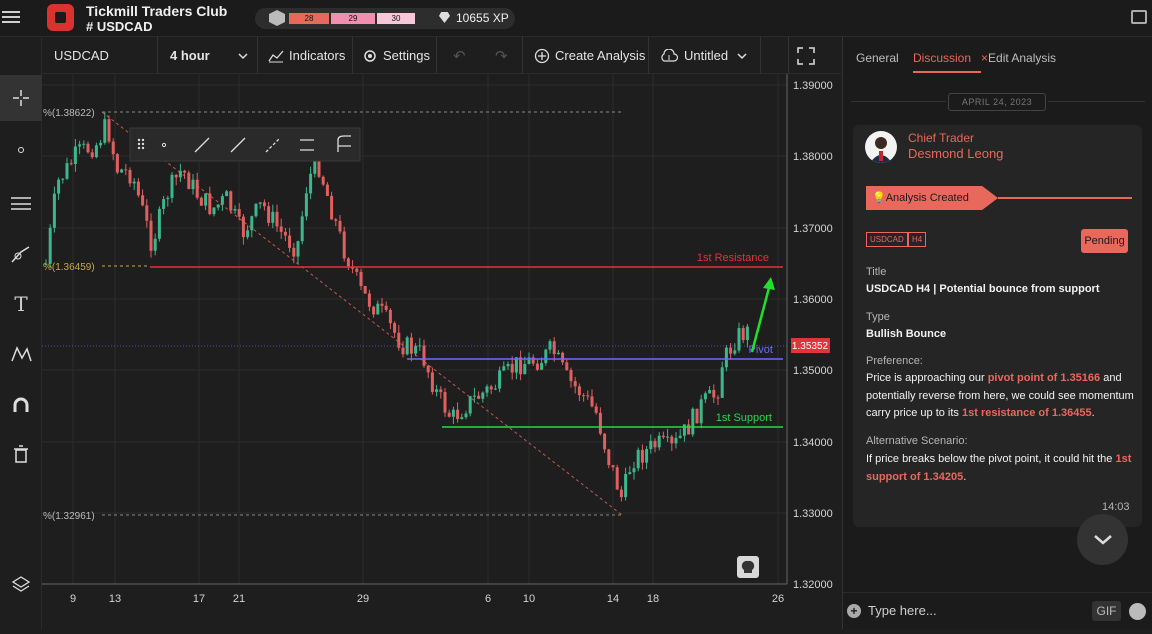 Image resolution: width=1152 pixels, height=634 pixels. What do you see at coordinates (395, 55) in the screenshot?
I see `settings-button: Settings` at bounding box center [395, 55].